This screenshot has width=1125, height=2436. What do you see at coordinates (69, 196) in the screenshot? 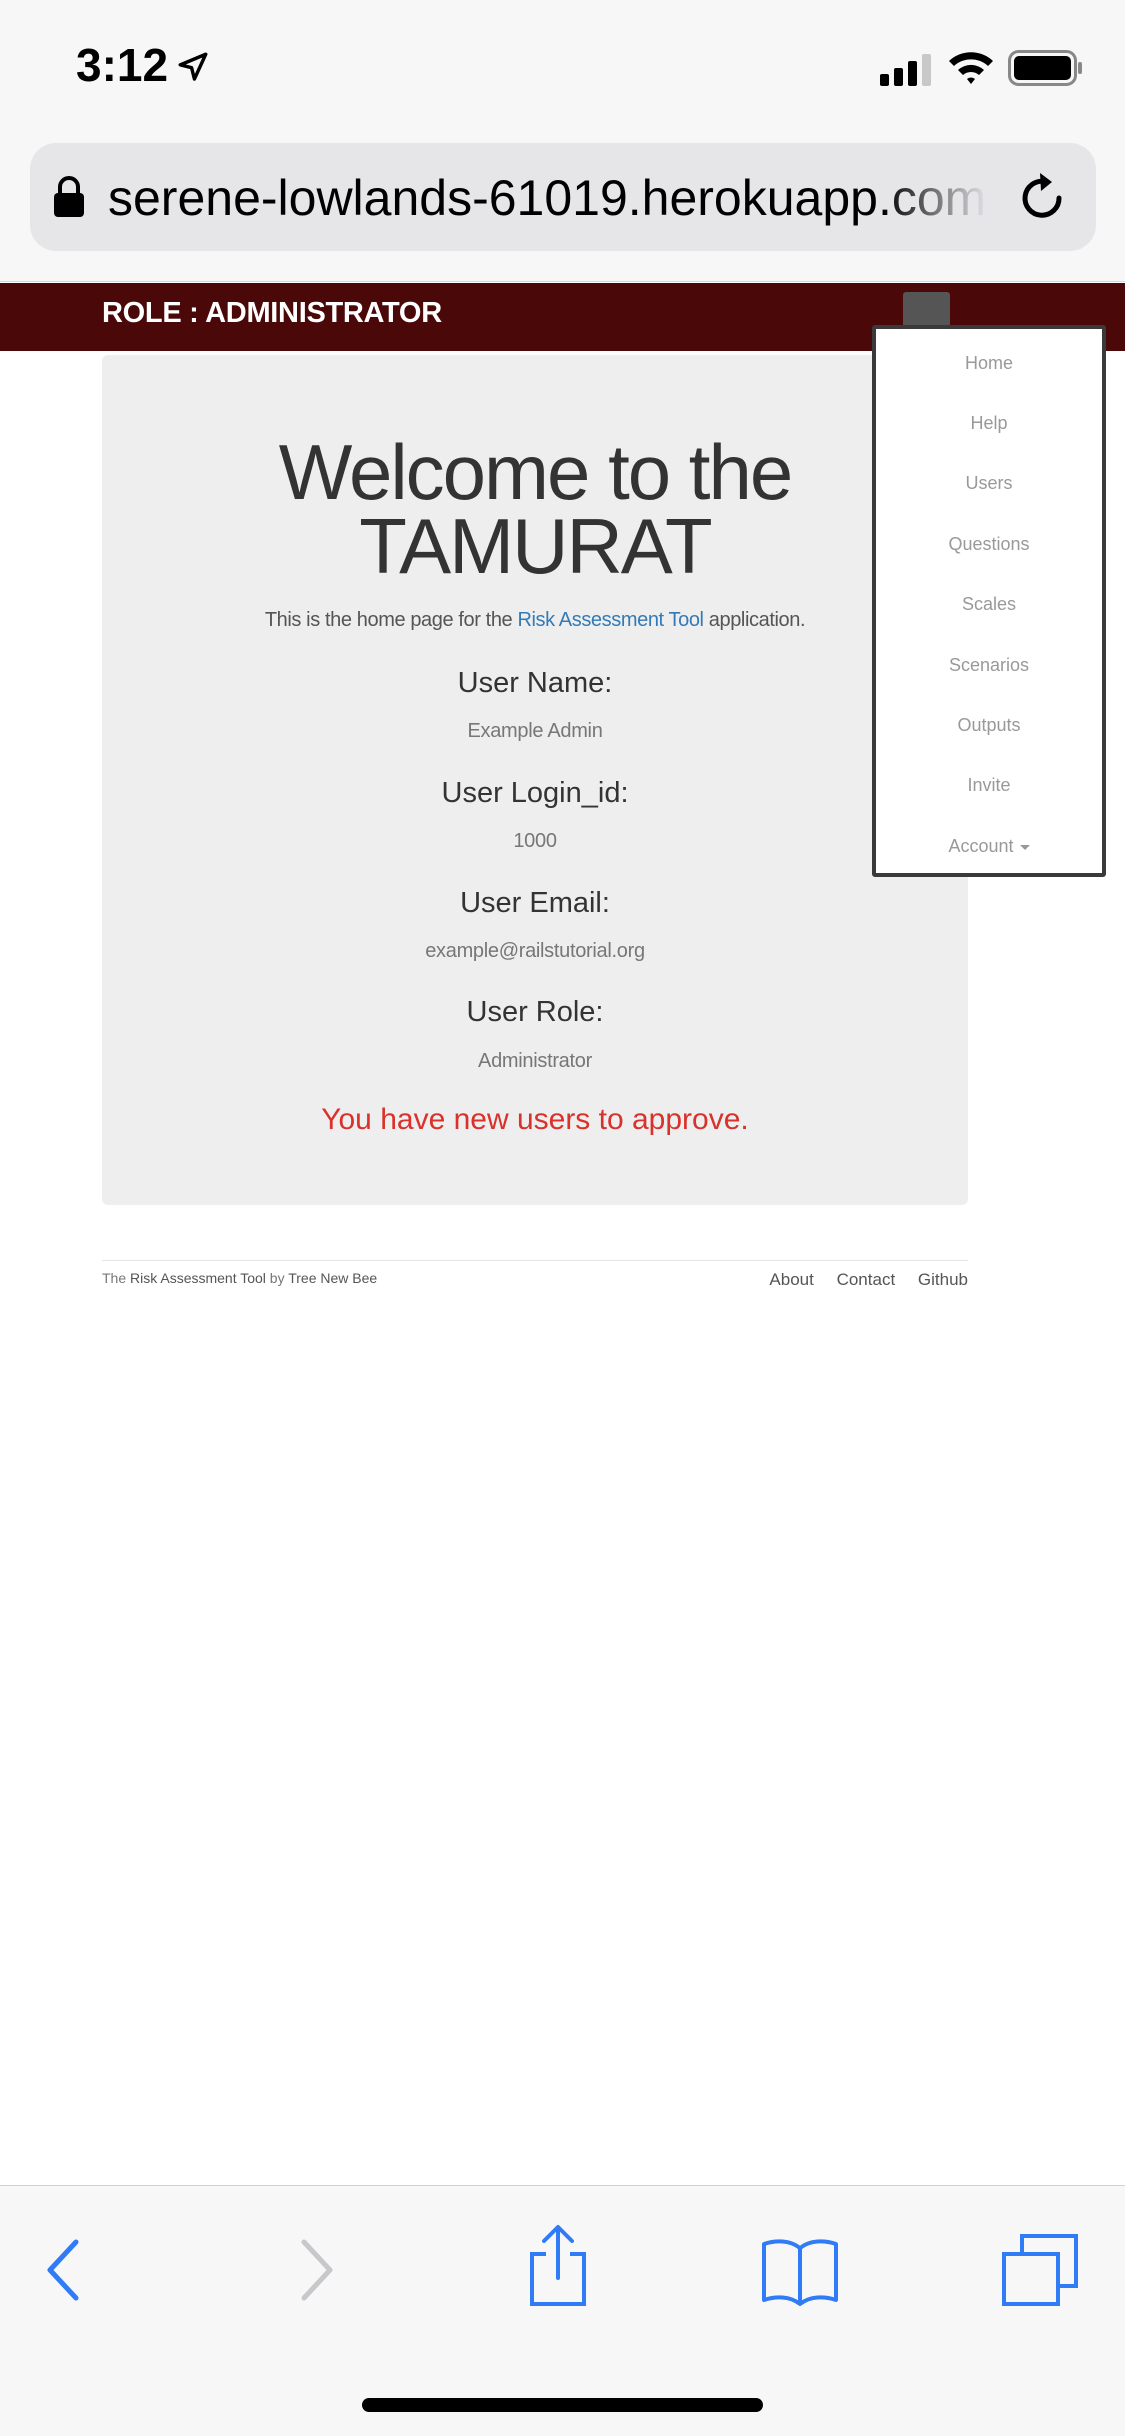
I see `lock-icon` at bounding box center [69, 196].